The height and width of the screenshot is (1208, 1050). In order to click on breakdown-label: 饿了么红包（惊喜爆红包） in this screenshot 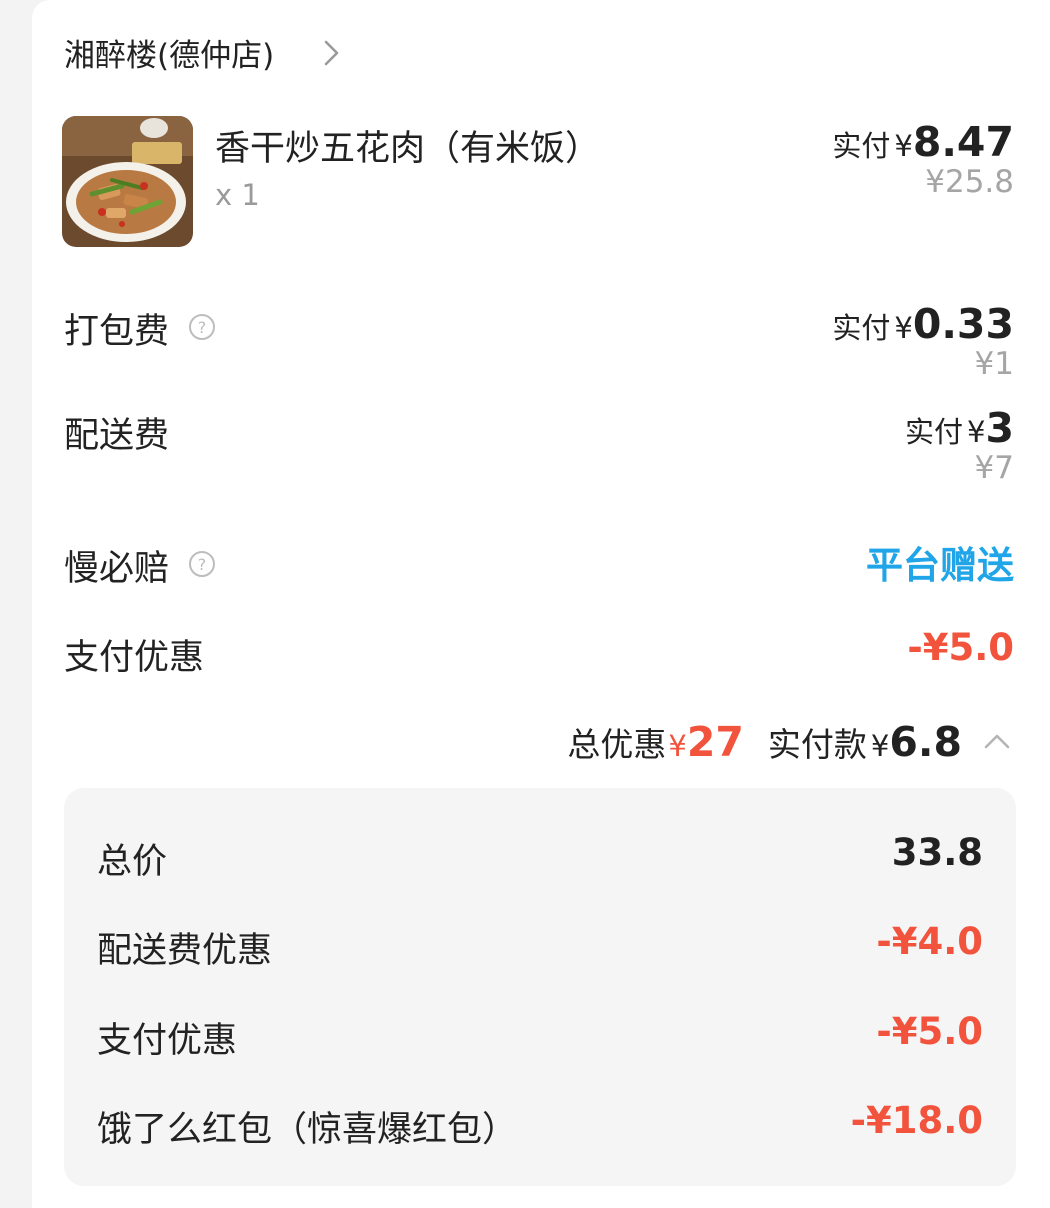, I will do `click(307, 1130)`.